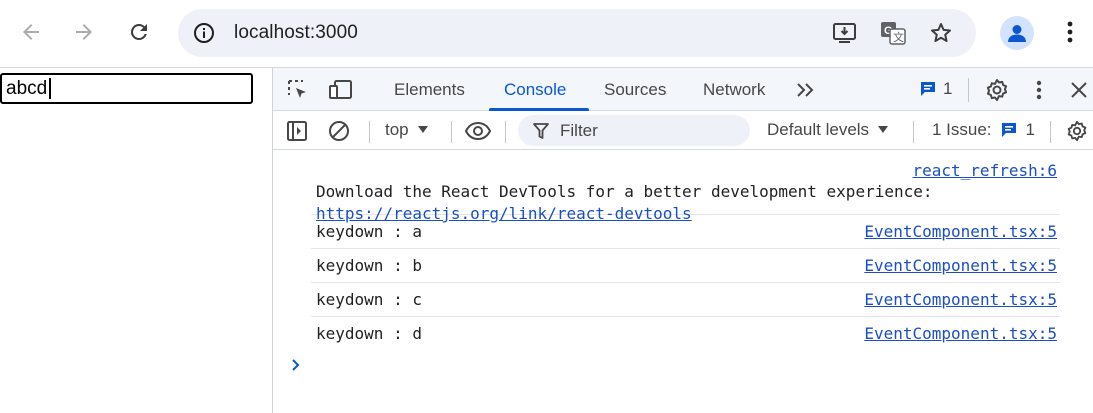  I want to click on console-prompt-chevron-icon, so click(296, 365).